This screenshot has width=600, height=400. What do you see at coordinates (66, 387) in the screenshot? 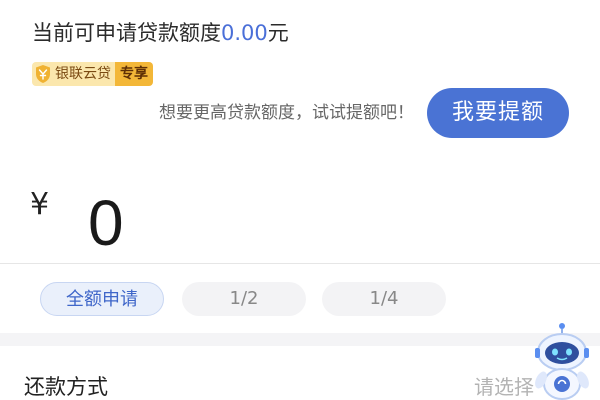
I see `repayment-method-label: 还款方式` at bounding box center [66, 387].